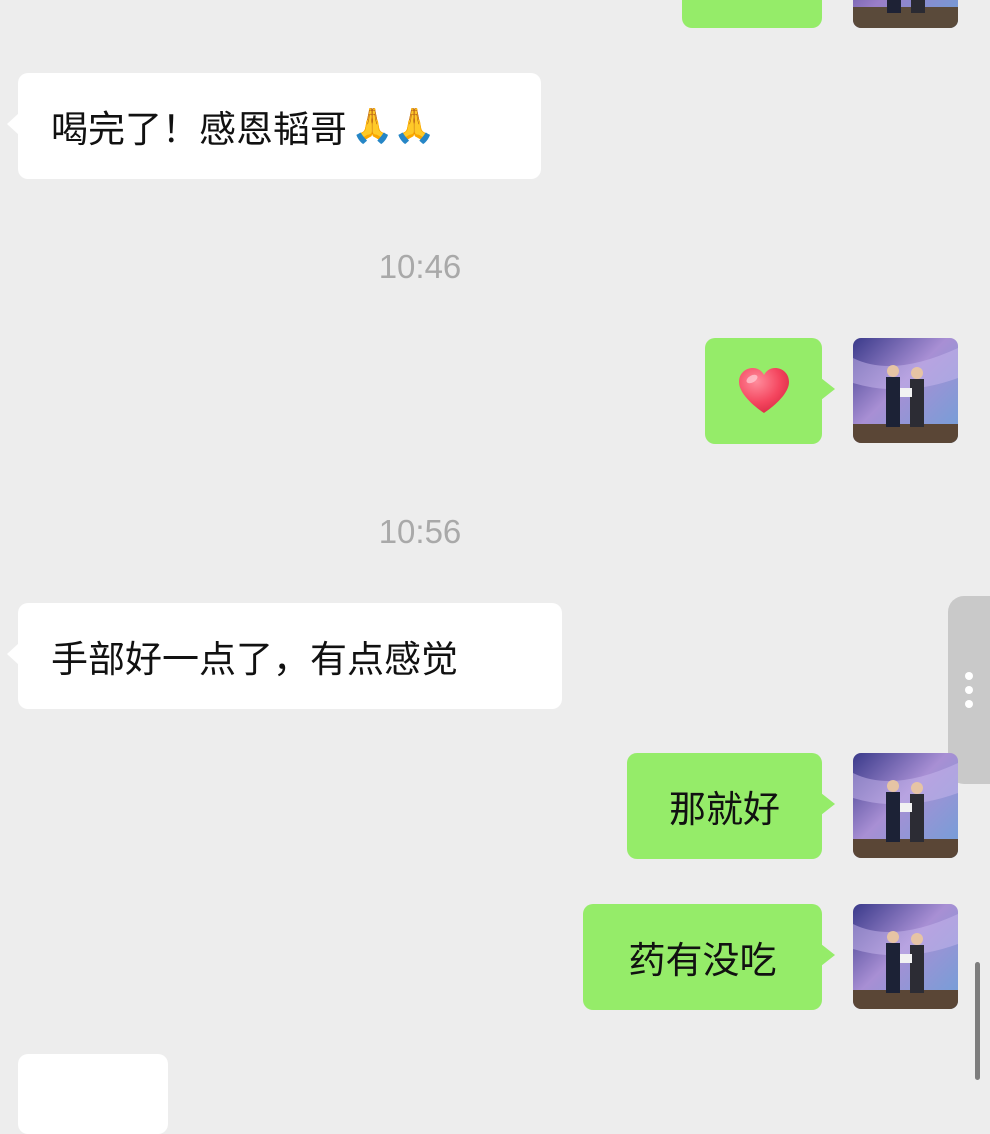 The image size is (990, 1134). Describe the element at coordinates (977, 1021) in the screenshot. I see `scrollbar` at that location.